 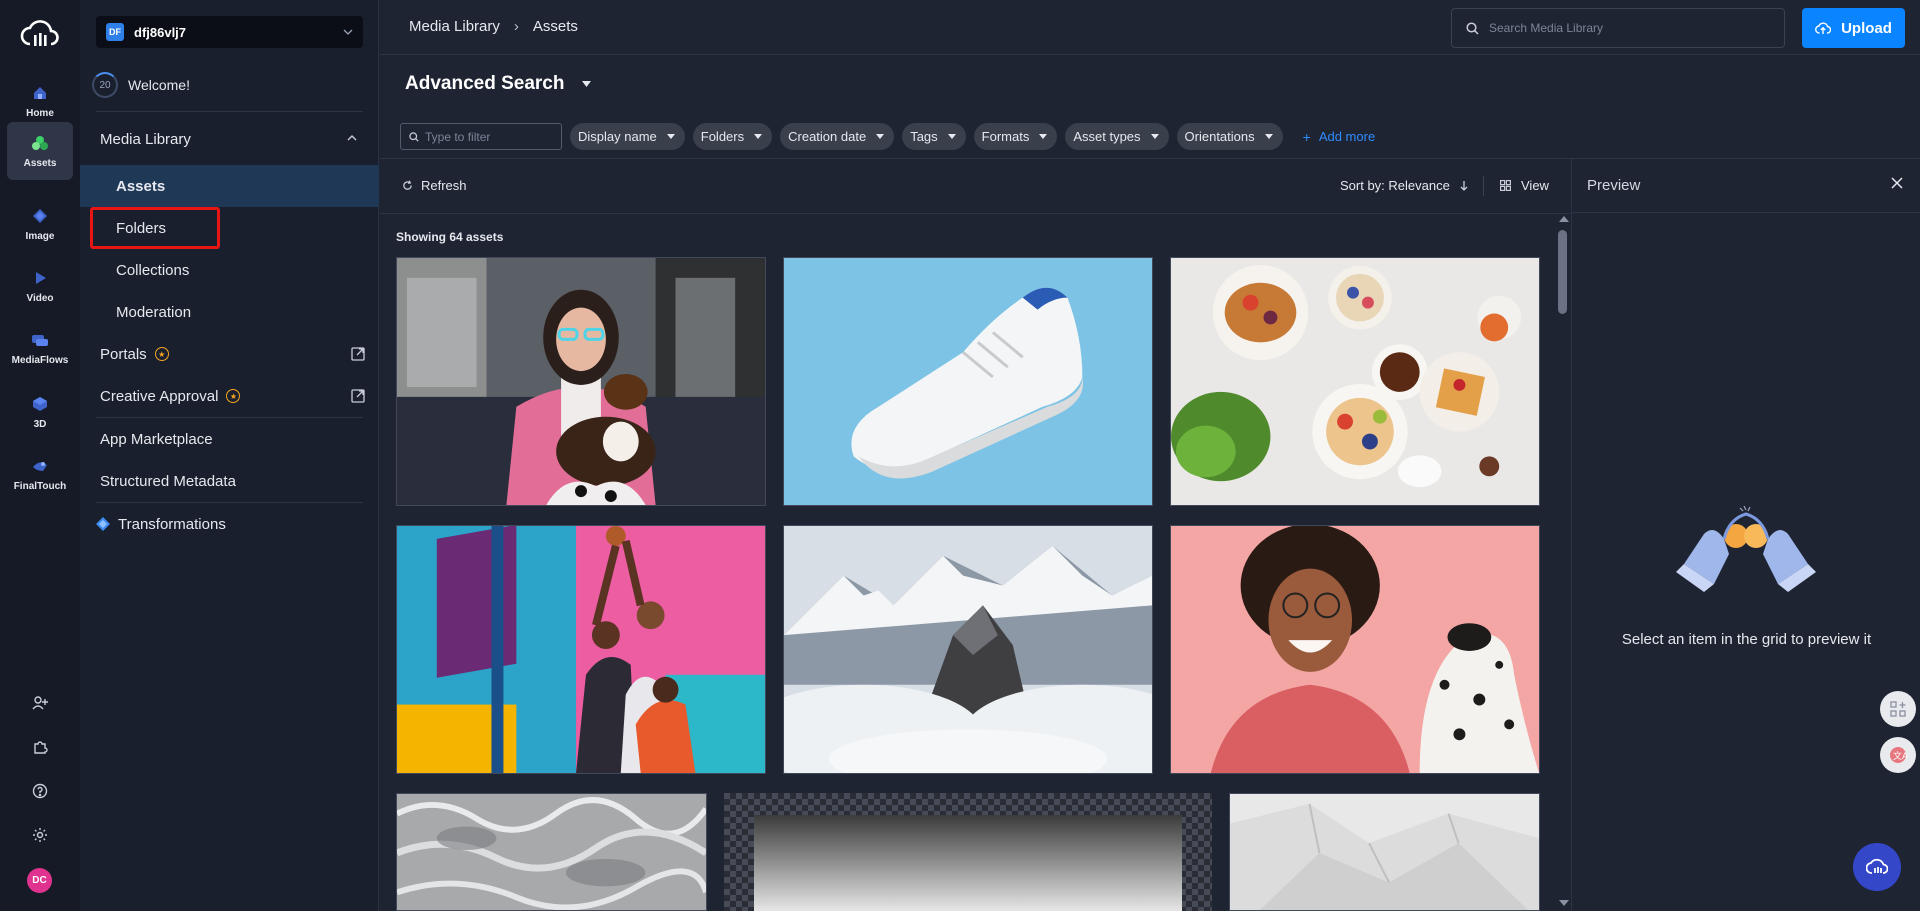 What do you see at coordinates (1355, 649) in the screenshot?
I see `asset-thumbnail-woman-dalmatian` at bounding box center [1355, 649].